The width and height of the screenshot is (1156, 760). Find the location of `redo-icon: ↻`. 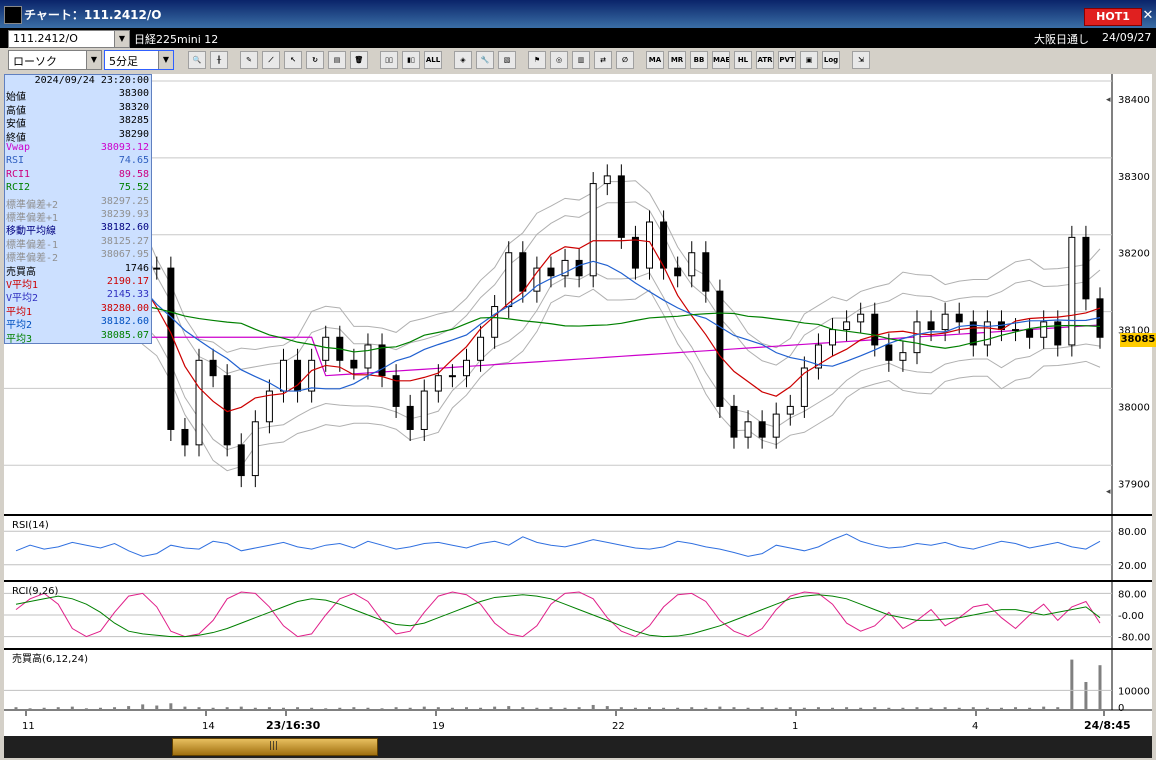

redo-icon: ↻ is located at coordinates (315, 60).